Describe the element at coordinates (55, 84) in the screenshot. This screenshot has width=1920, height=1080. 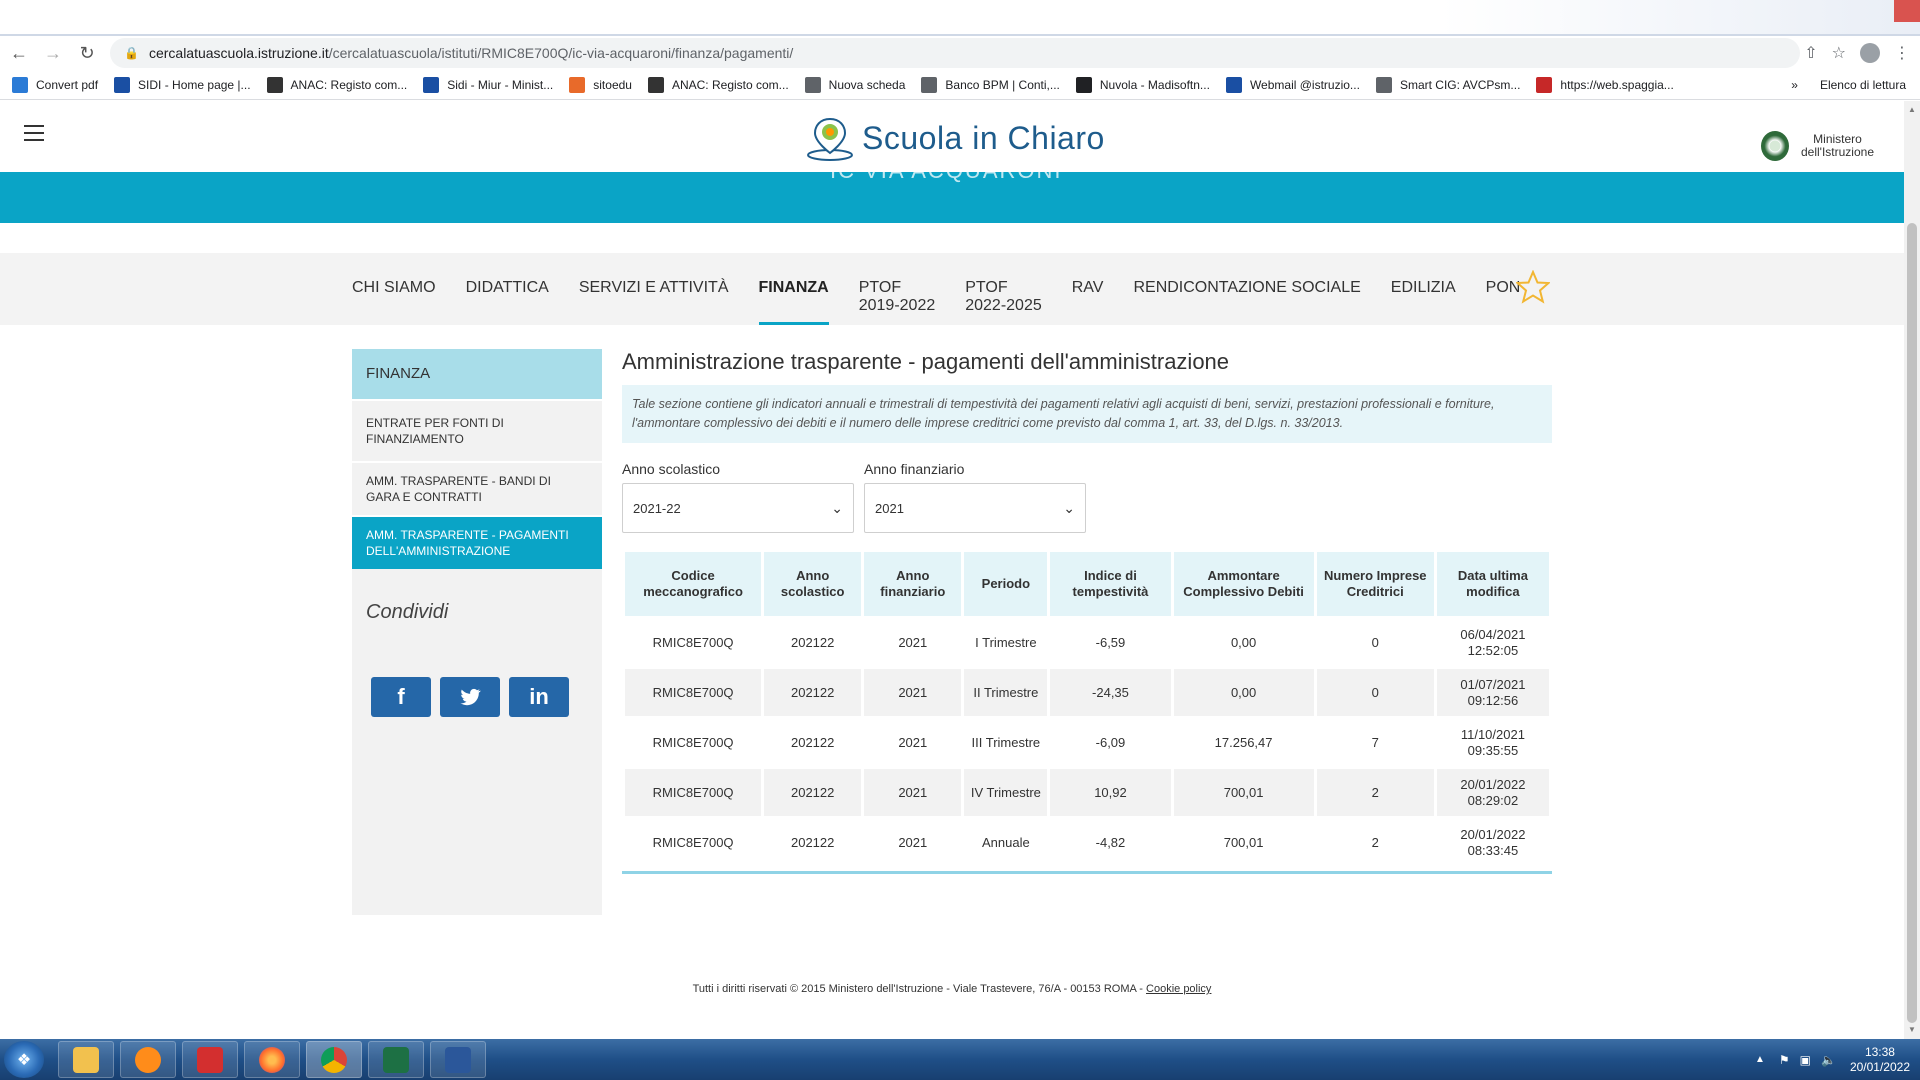
I see `bookmark-item: Convert pdf` at that location.